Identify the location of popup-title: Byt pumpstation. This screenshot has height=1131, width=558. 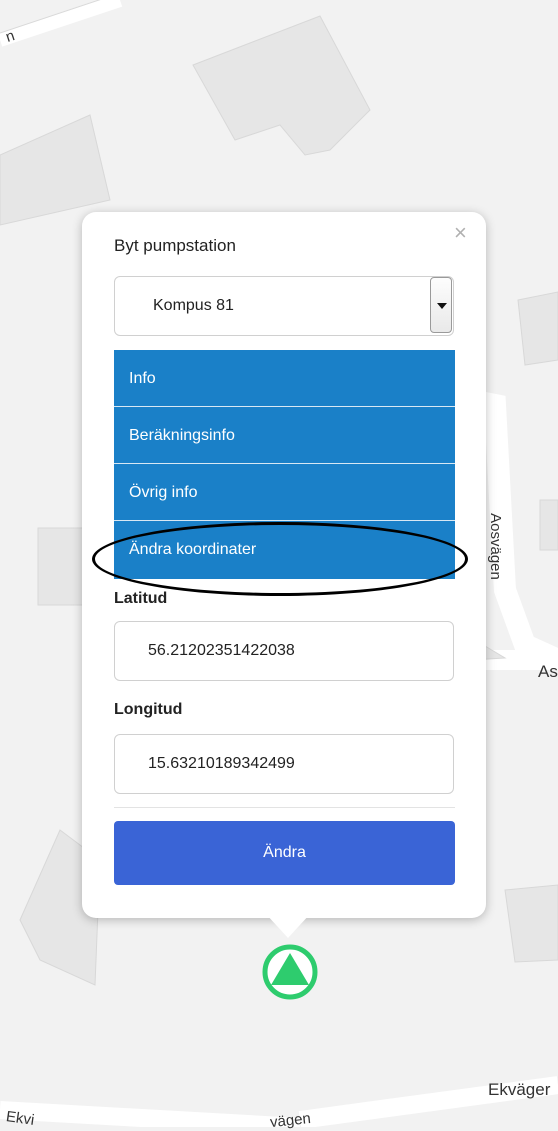
(175, 245).